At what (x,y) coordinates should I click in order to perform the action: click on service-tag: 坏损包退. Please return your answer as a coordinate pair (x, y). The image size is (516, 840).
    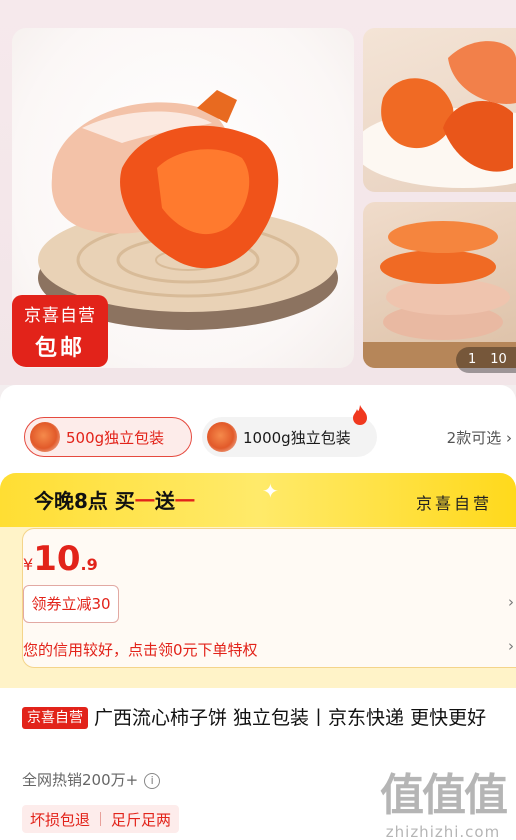
    Looking at the image, I should click on (60, 819).